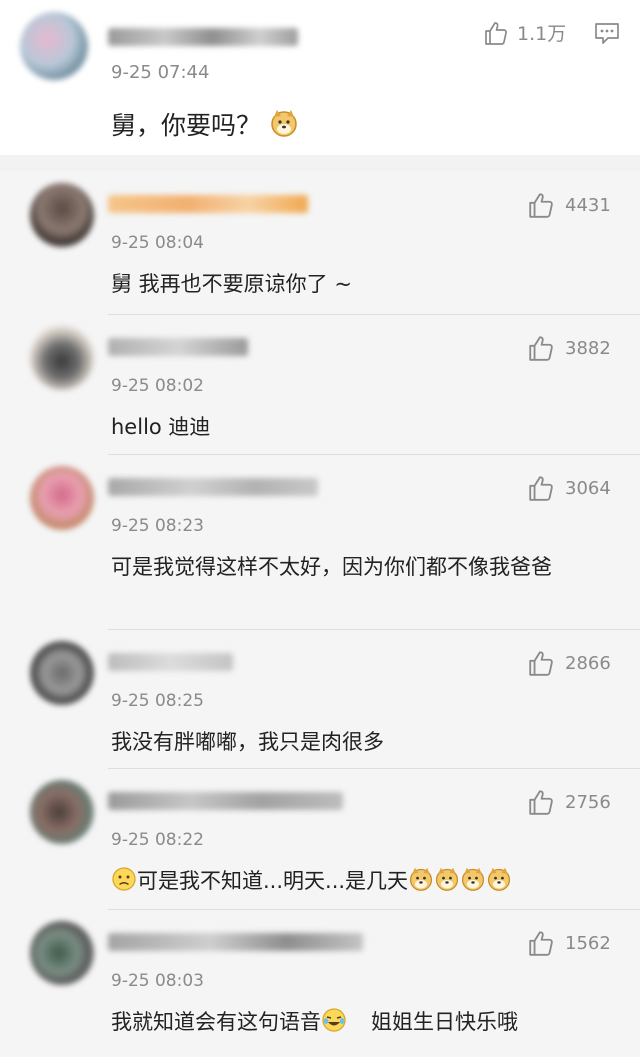  What do you see at coordinates (320, 839) in the screenshot?
I see `comment-item: 9-25 08:22 可是我不知道...明天...是几天 2756` at bounding box center [320, 839].